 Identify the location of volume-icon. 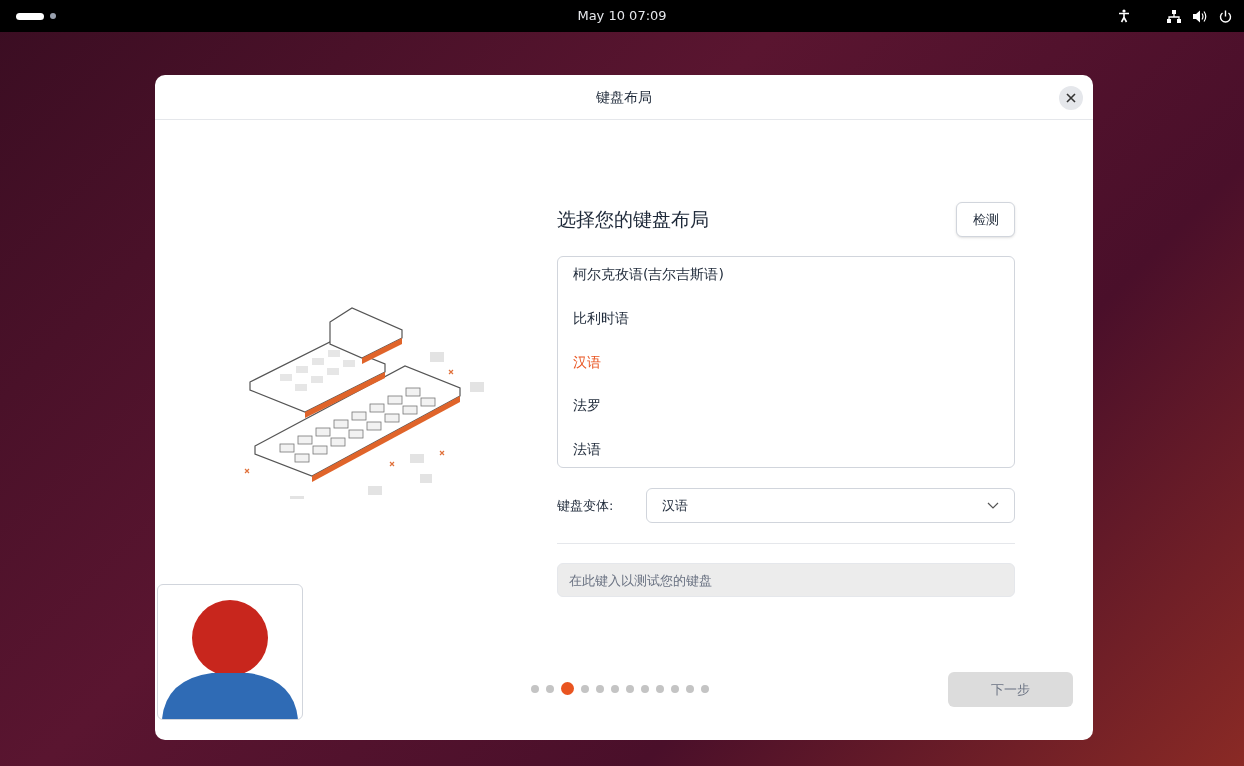
(1200, 16).